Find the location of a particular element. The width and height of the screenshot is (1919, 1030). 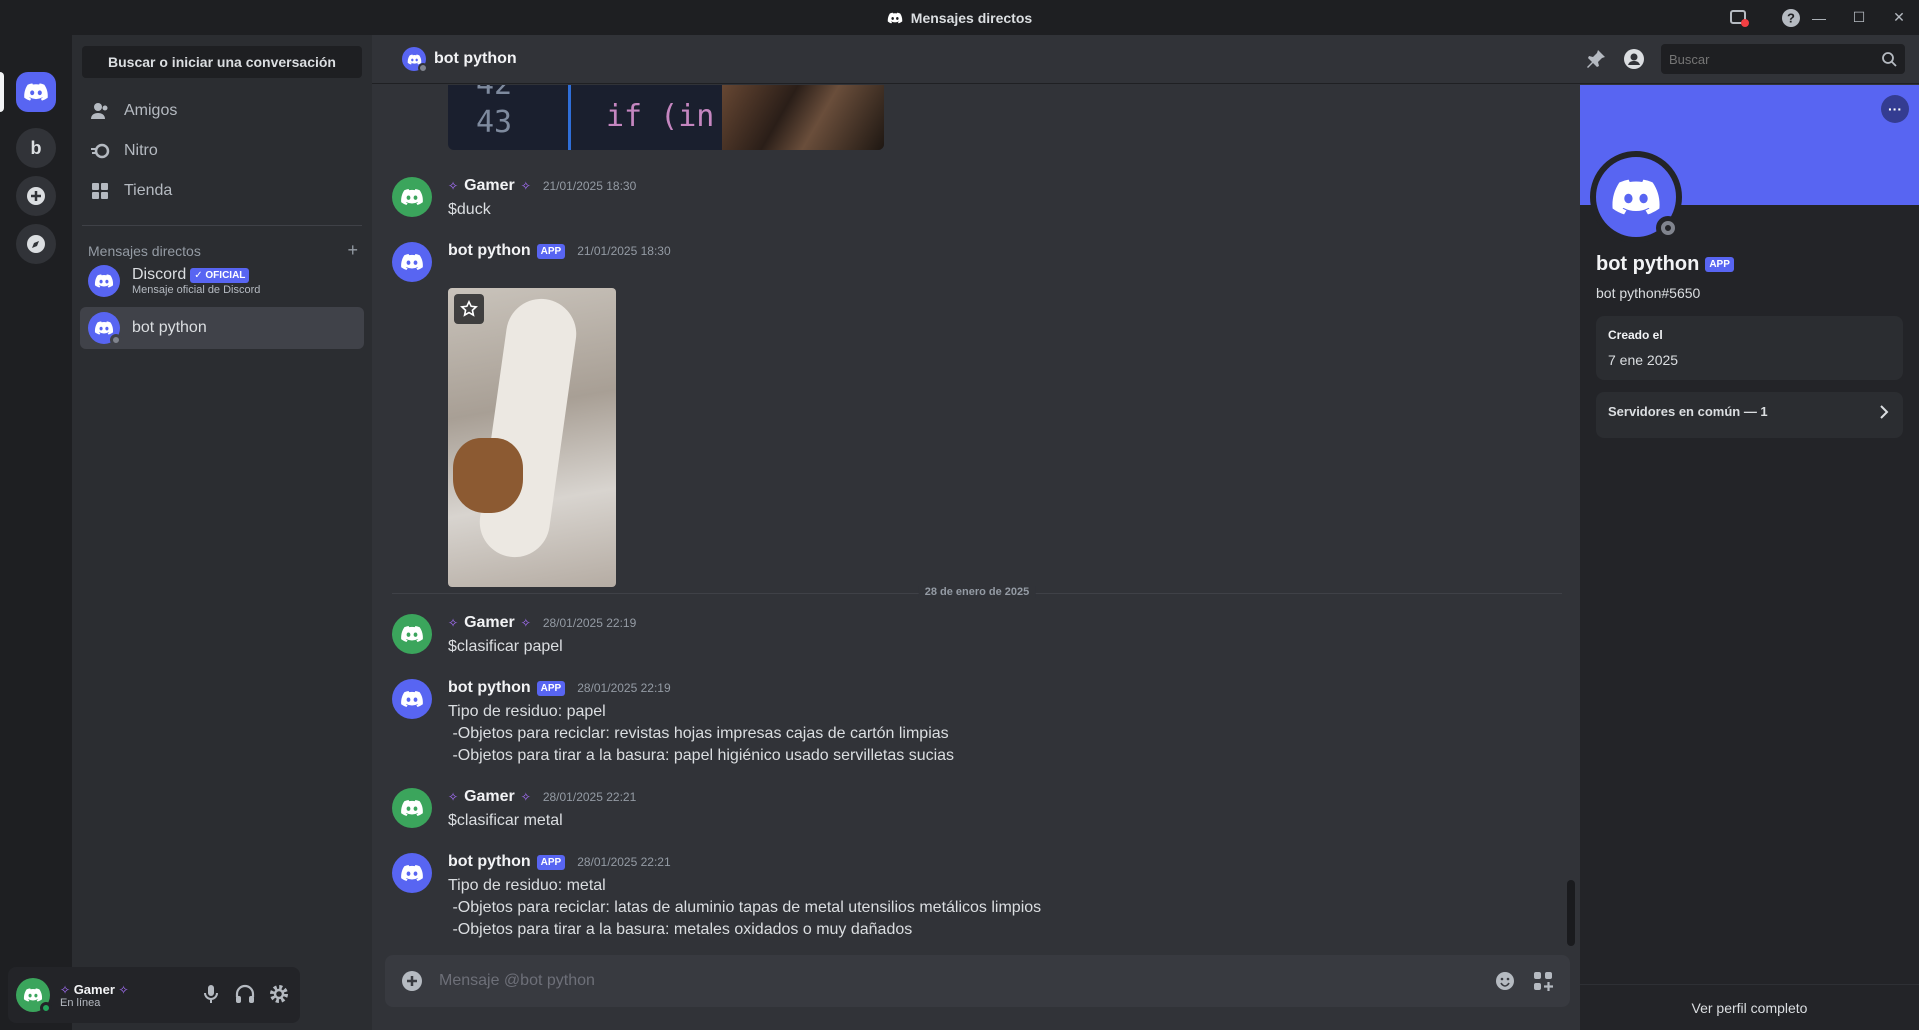

cat-dog-gif-image is located at coordinates (532, 437).